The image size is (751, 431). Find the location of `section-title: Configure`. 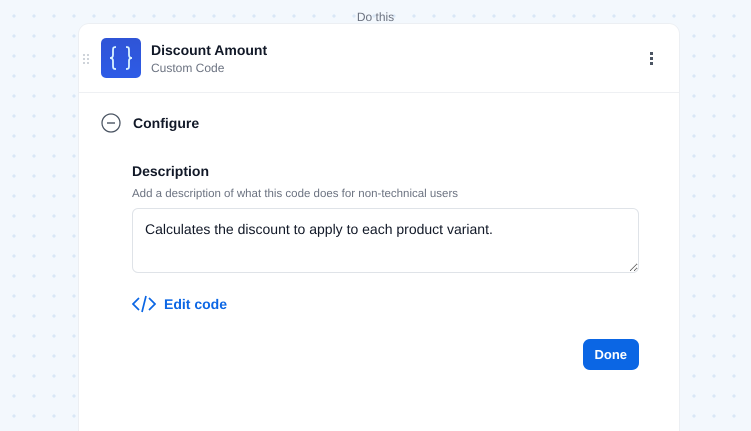

section-title: Configure is located at coordinates (166, 123).